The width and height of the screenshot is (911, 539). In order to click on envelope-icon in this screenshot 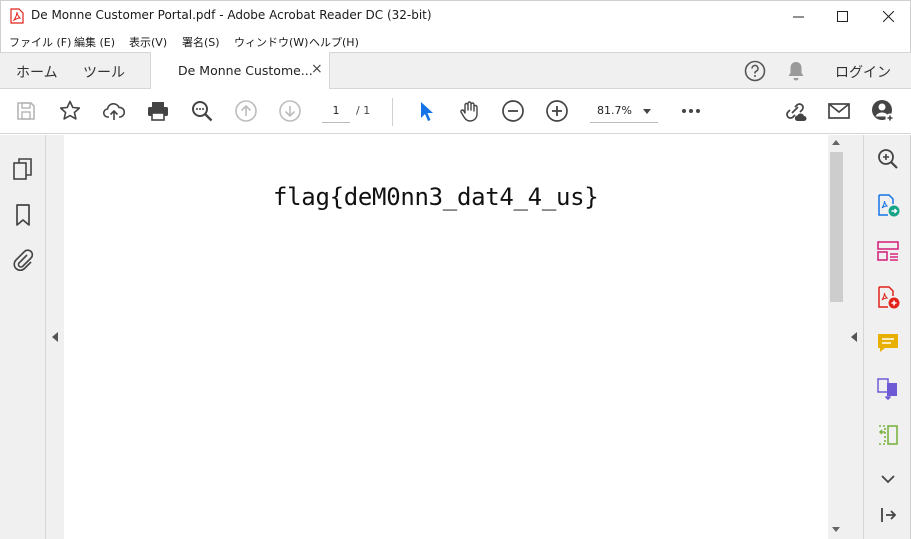, I will do `click(839, 111)`.